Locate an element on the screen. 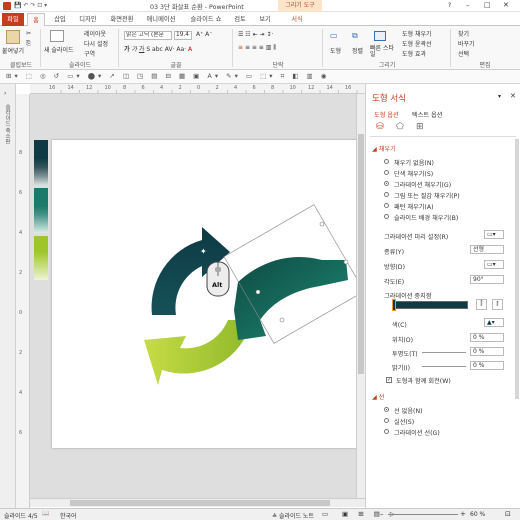 This screenshot has height=520, width=520. tab-format: 서식 is located at coordinates (297, 19).